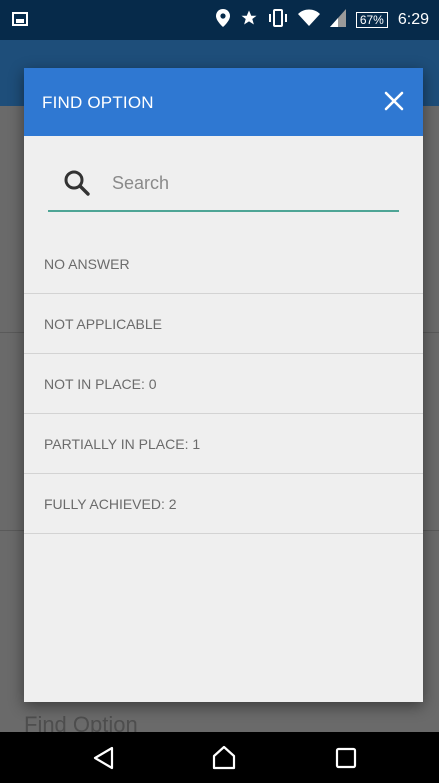  What do you see at coordinates (223, 324) in the screenshot?
I see `option-not-applicable: NOT APPLICABLE` at bounding box center [223, 324].